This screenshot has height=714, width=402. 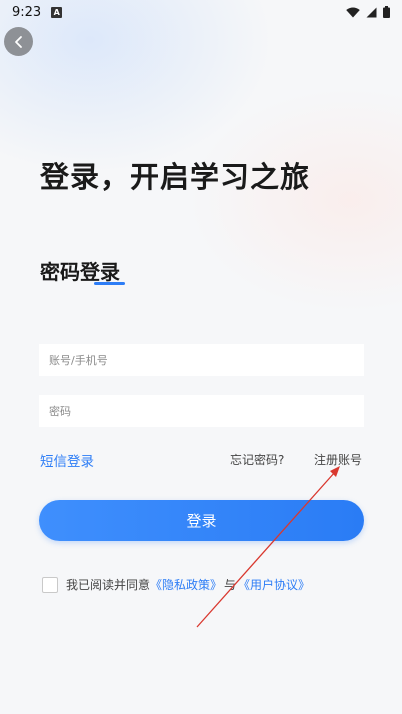 What do you see at coordinates (108, 585) in the screenshot?
I see `agreement-prefix: 我已阅读并同意` at bounding box center [108, 585].